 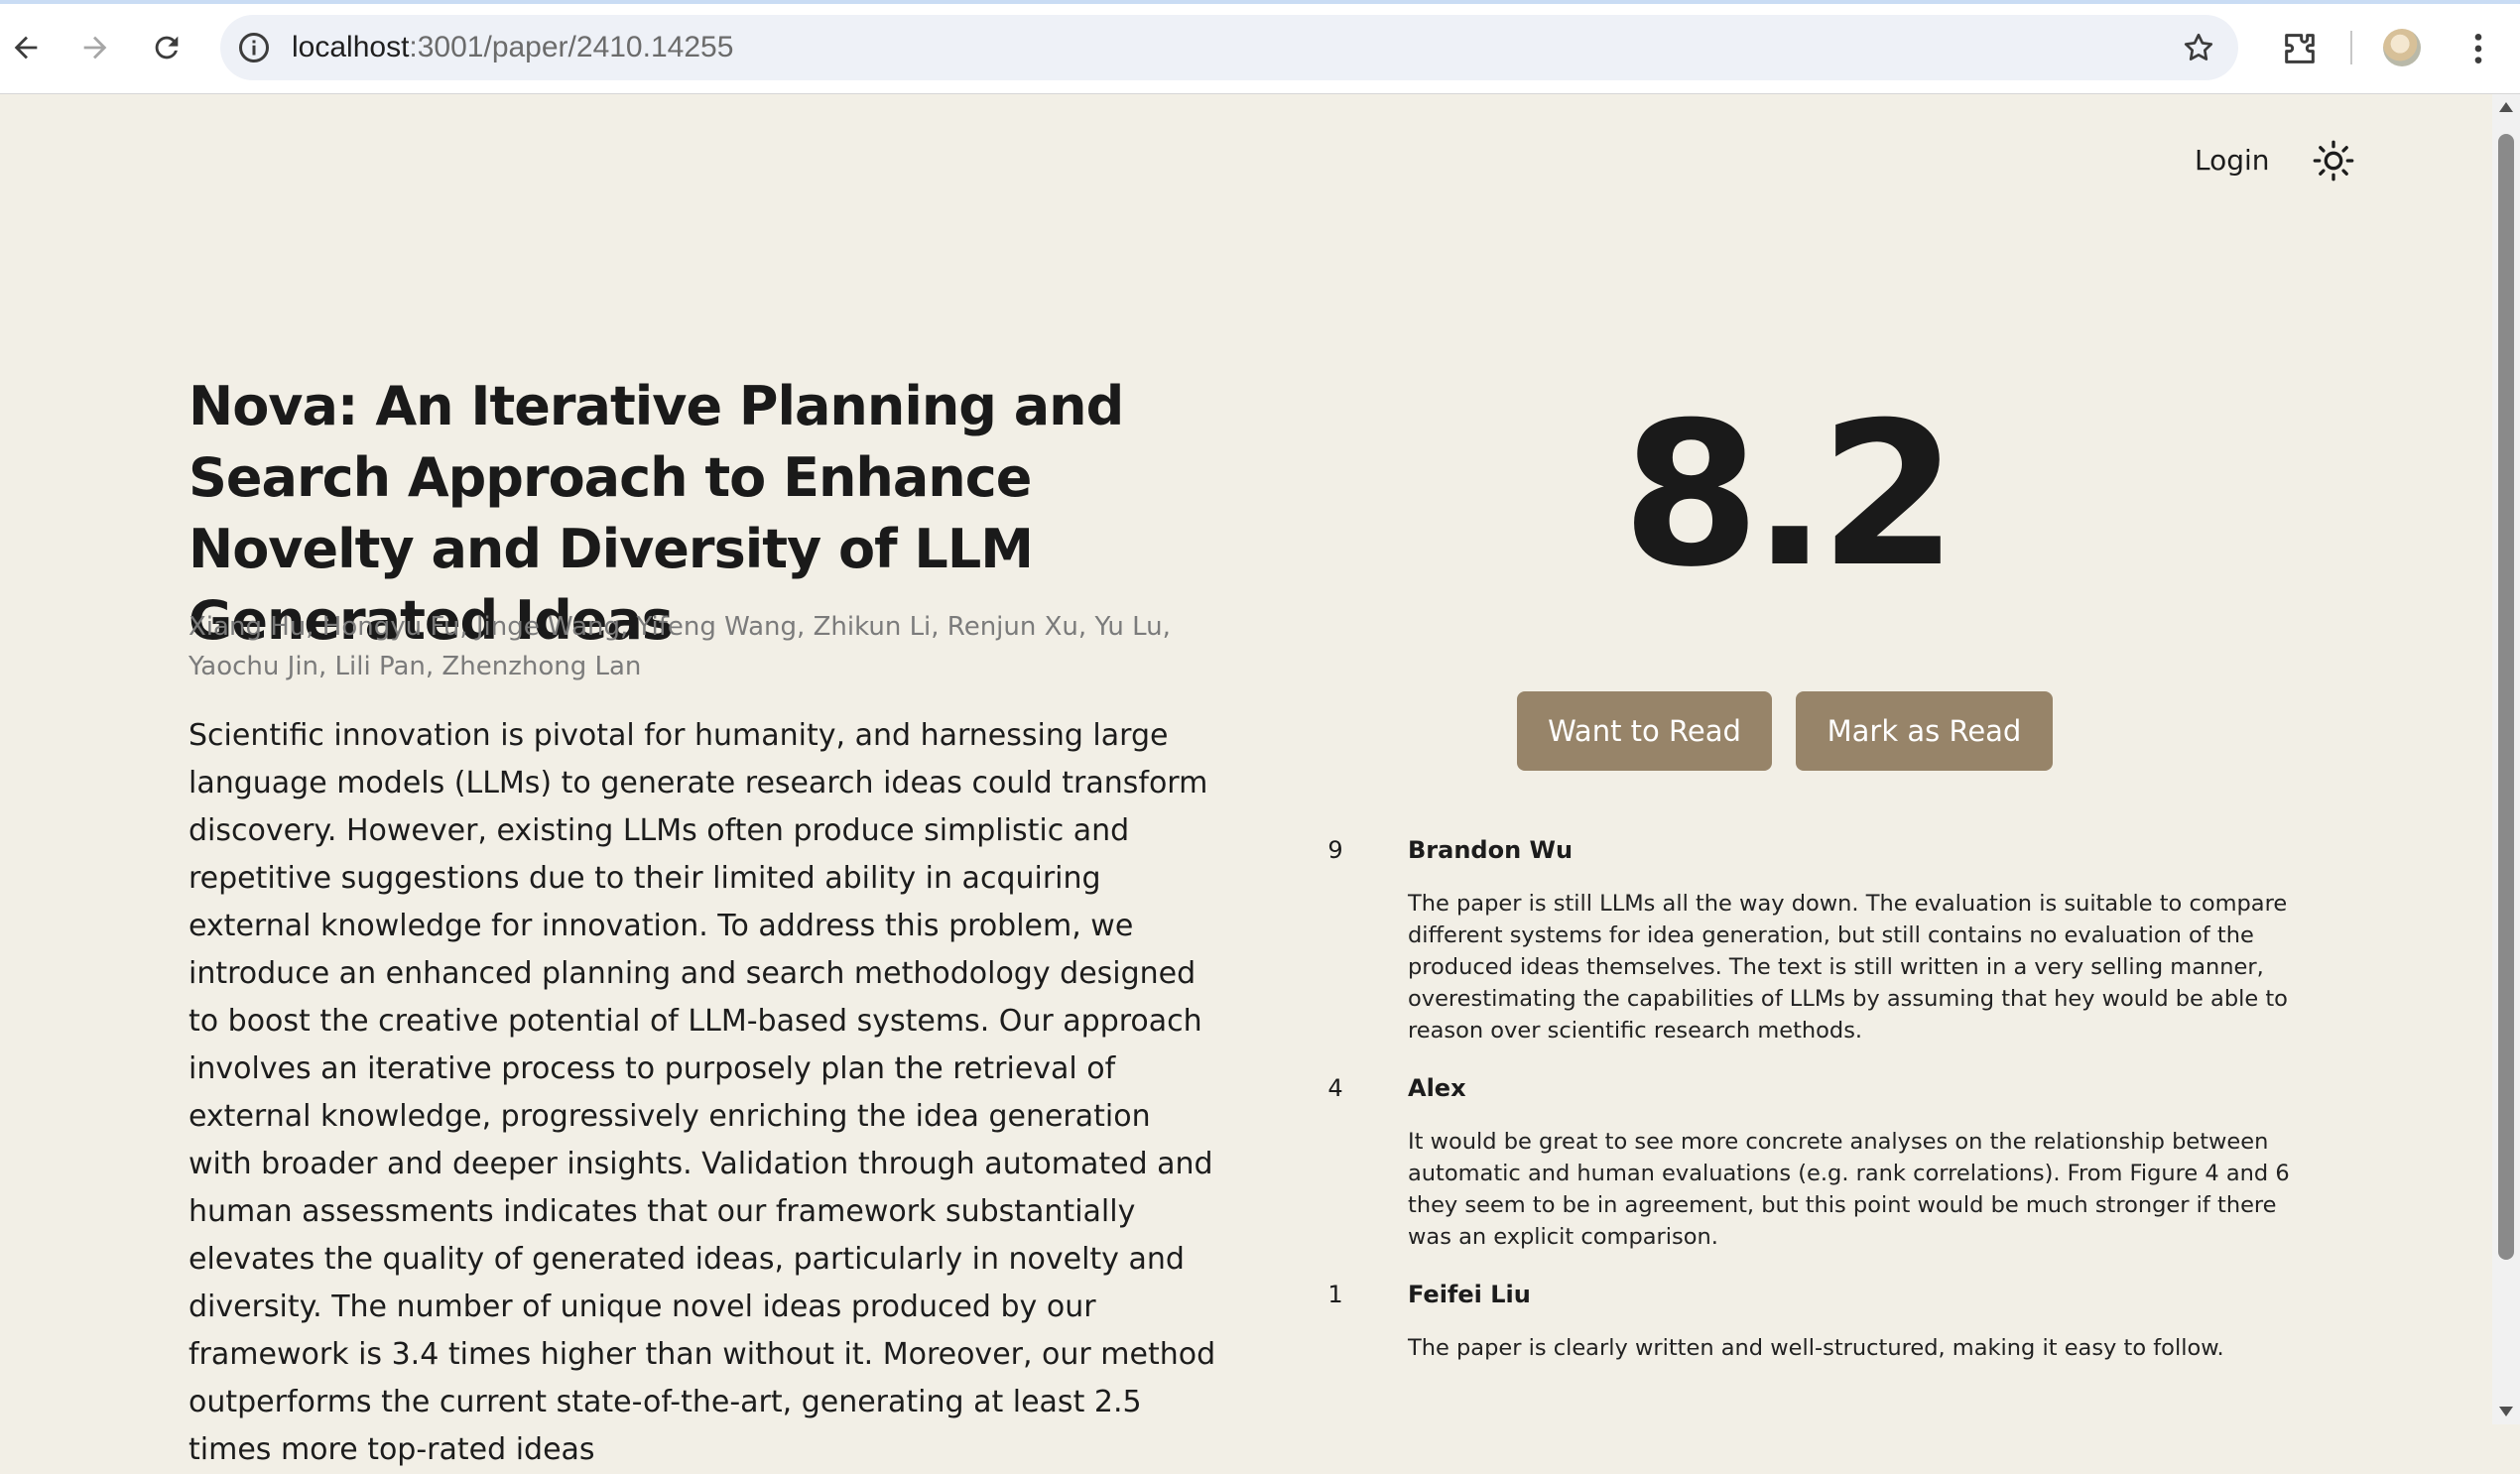 What do you see at coordinates (1335, 850) in the screenshot?
I see `review-rating: 9` at bounding box center [1335, 850].